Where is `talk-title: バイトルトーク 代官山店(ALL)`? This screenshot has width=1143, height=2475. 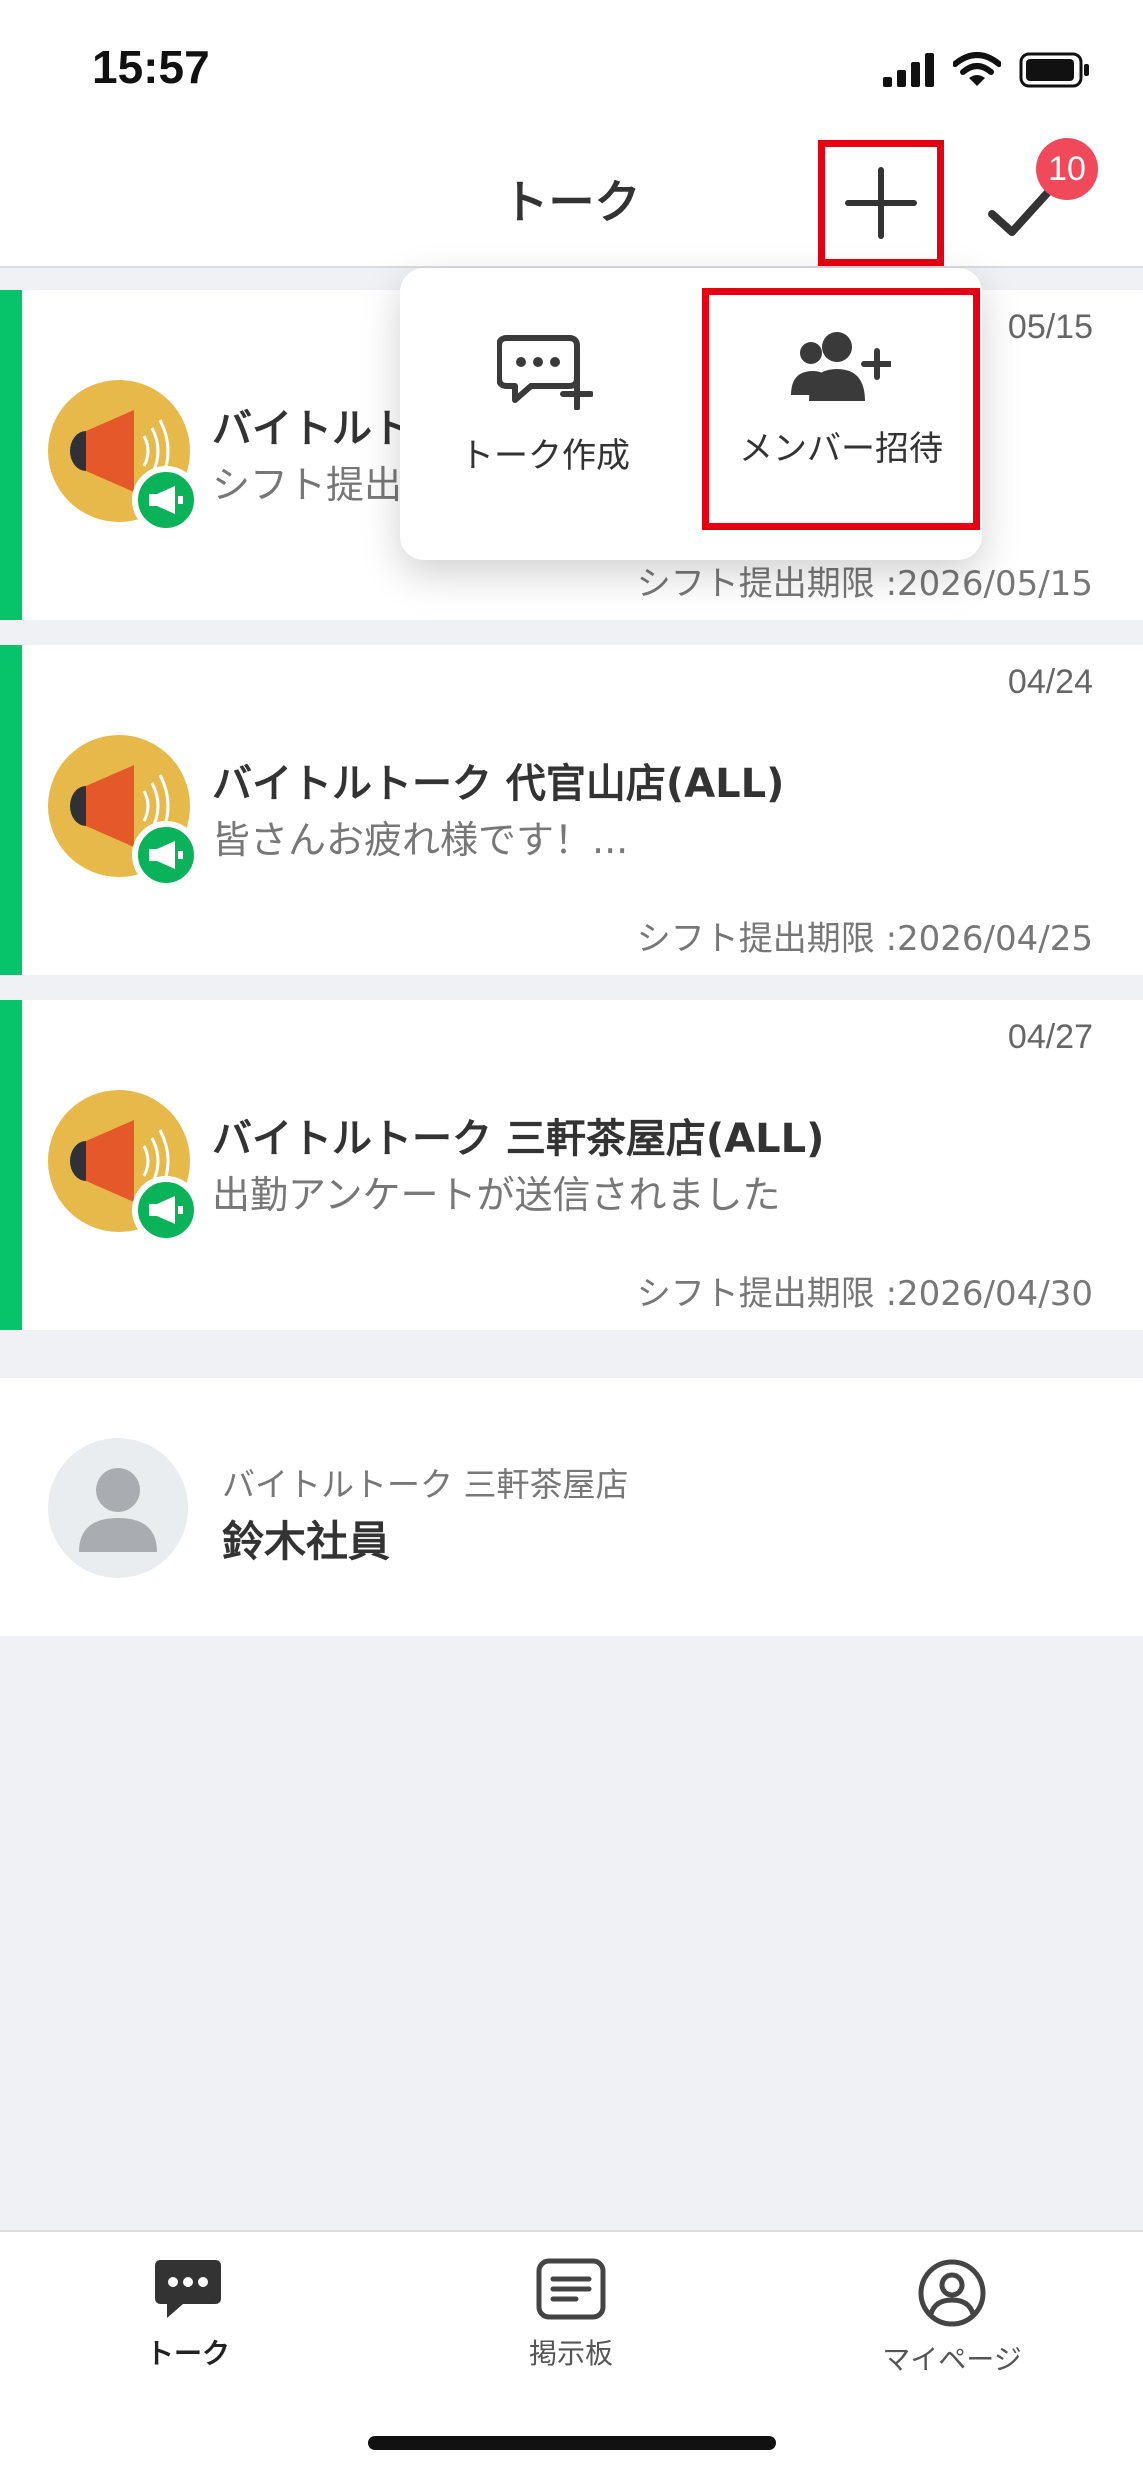 talk-title: バイトルトーク 代官山店(ALL) is located at coordinates (498, 784).